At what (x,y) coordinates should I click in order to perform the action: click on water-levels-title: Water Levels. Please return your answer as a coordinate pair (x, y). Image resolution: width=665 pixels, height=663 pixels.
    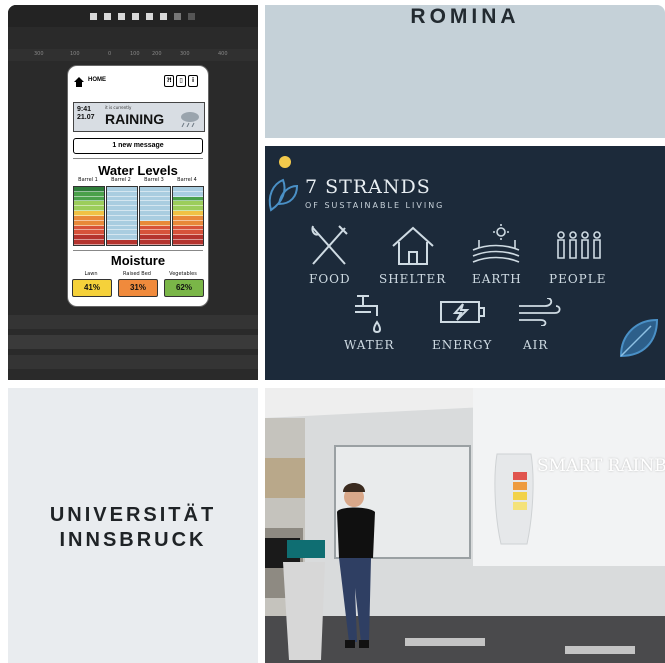
    Looking at the image, I should click on (138, 170).